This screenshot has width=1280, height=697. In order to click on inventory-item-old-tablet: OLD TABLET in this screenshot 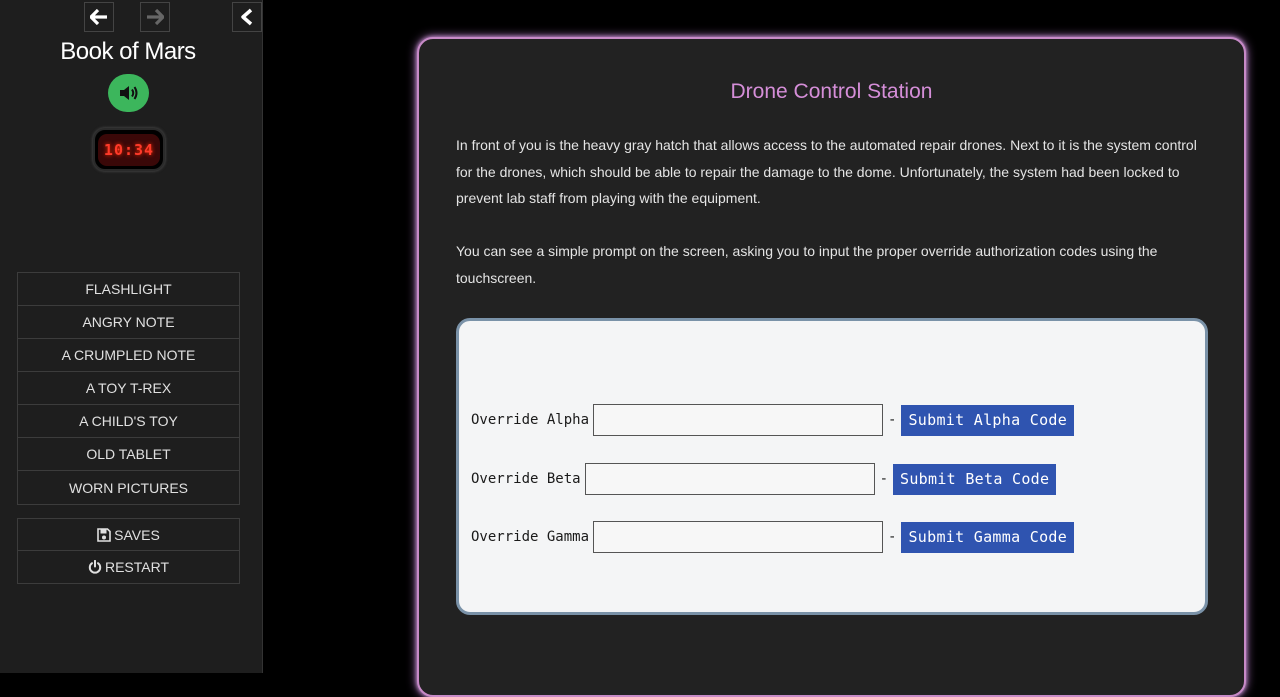, I will do `click(128, 454)`.